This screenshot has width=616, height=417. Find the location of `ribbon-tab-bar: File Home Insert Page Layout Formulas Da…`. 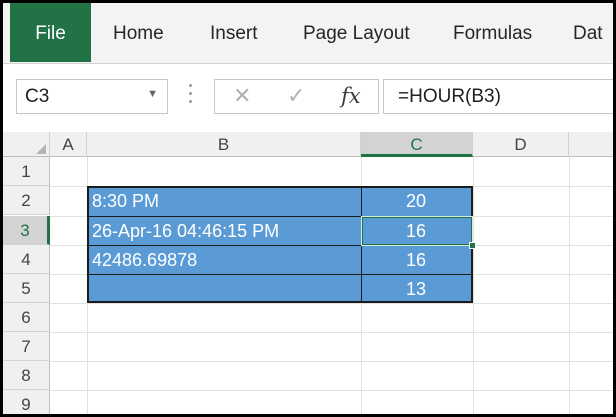

ribbon-tab-bar: File Home Insert Page Layout Formulas Da… is located at coordinates (308, 33).